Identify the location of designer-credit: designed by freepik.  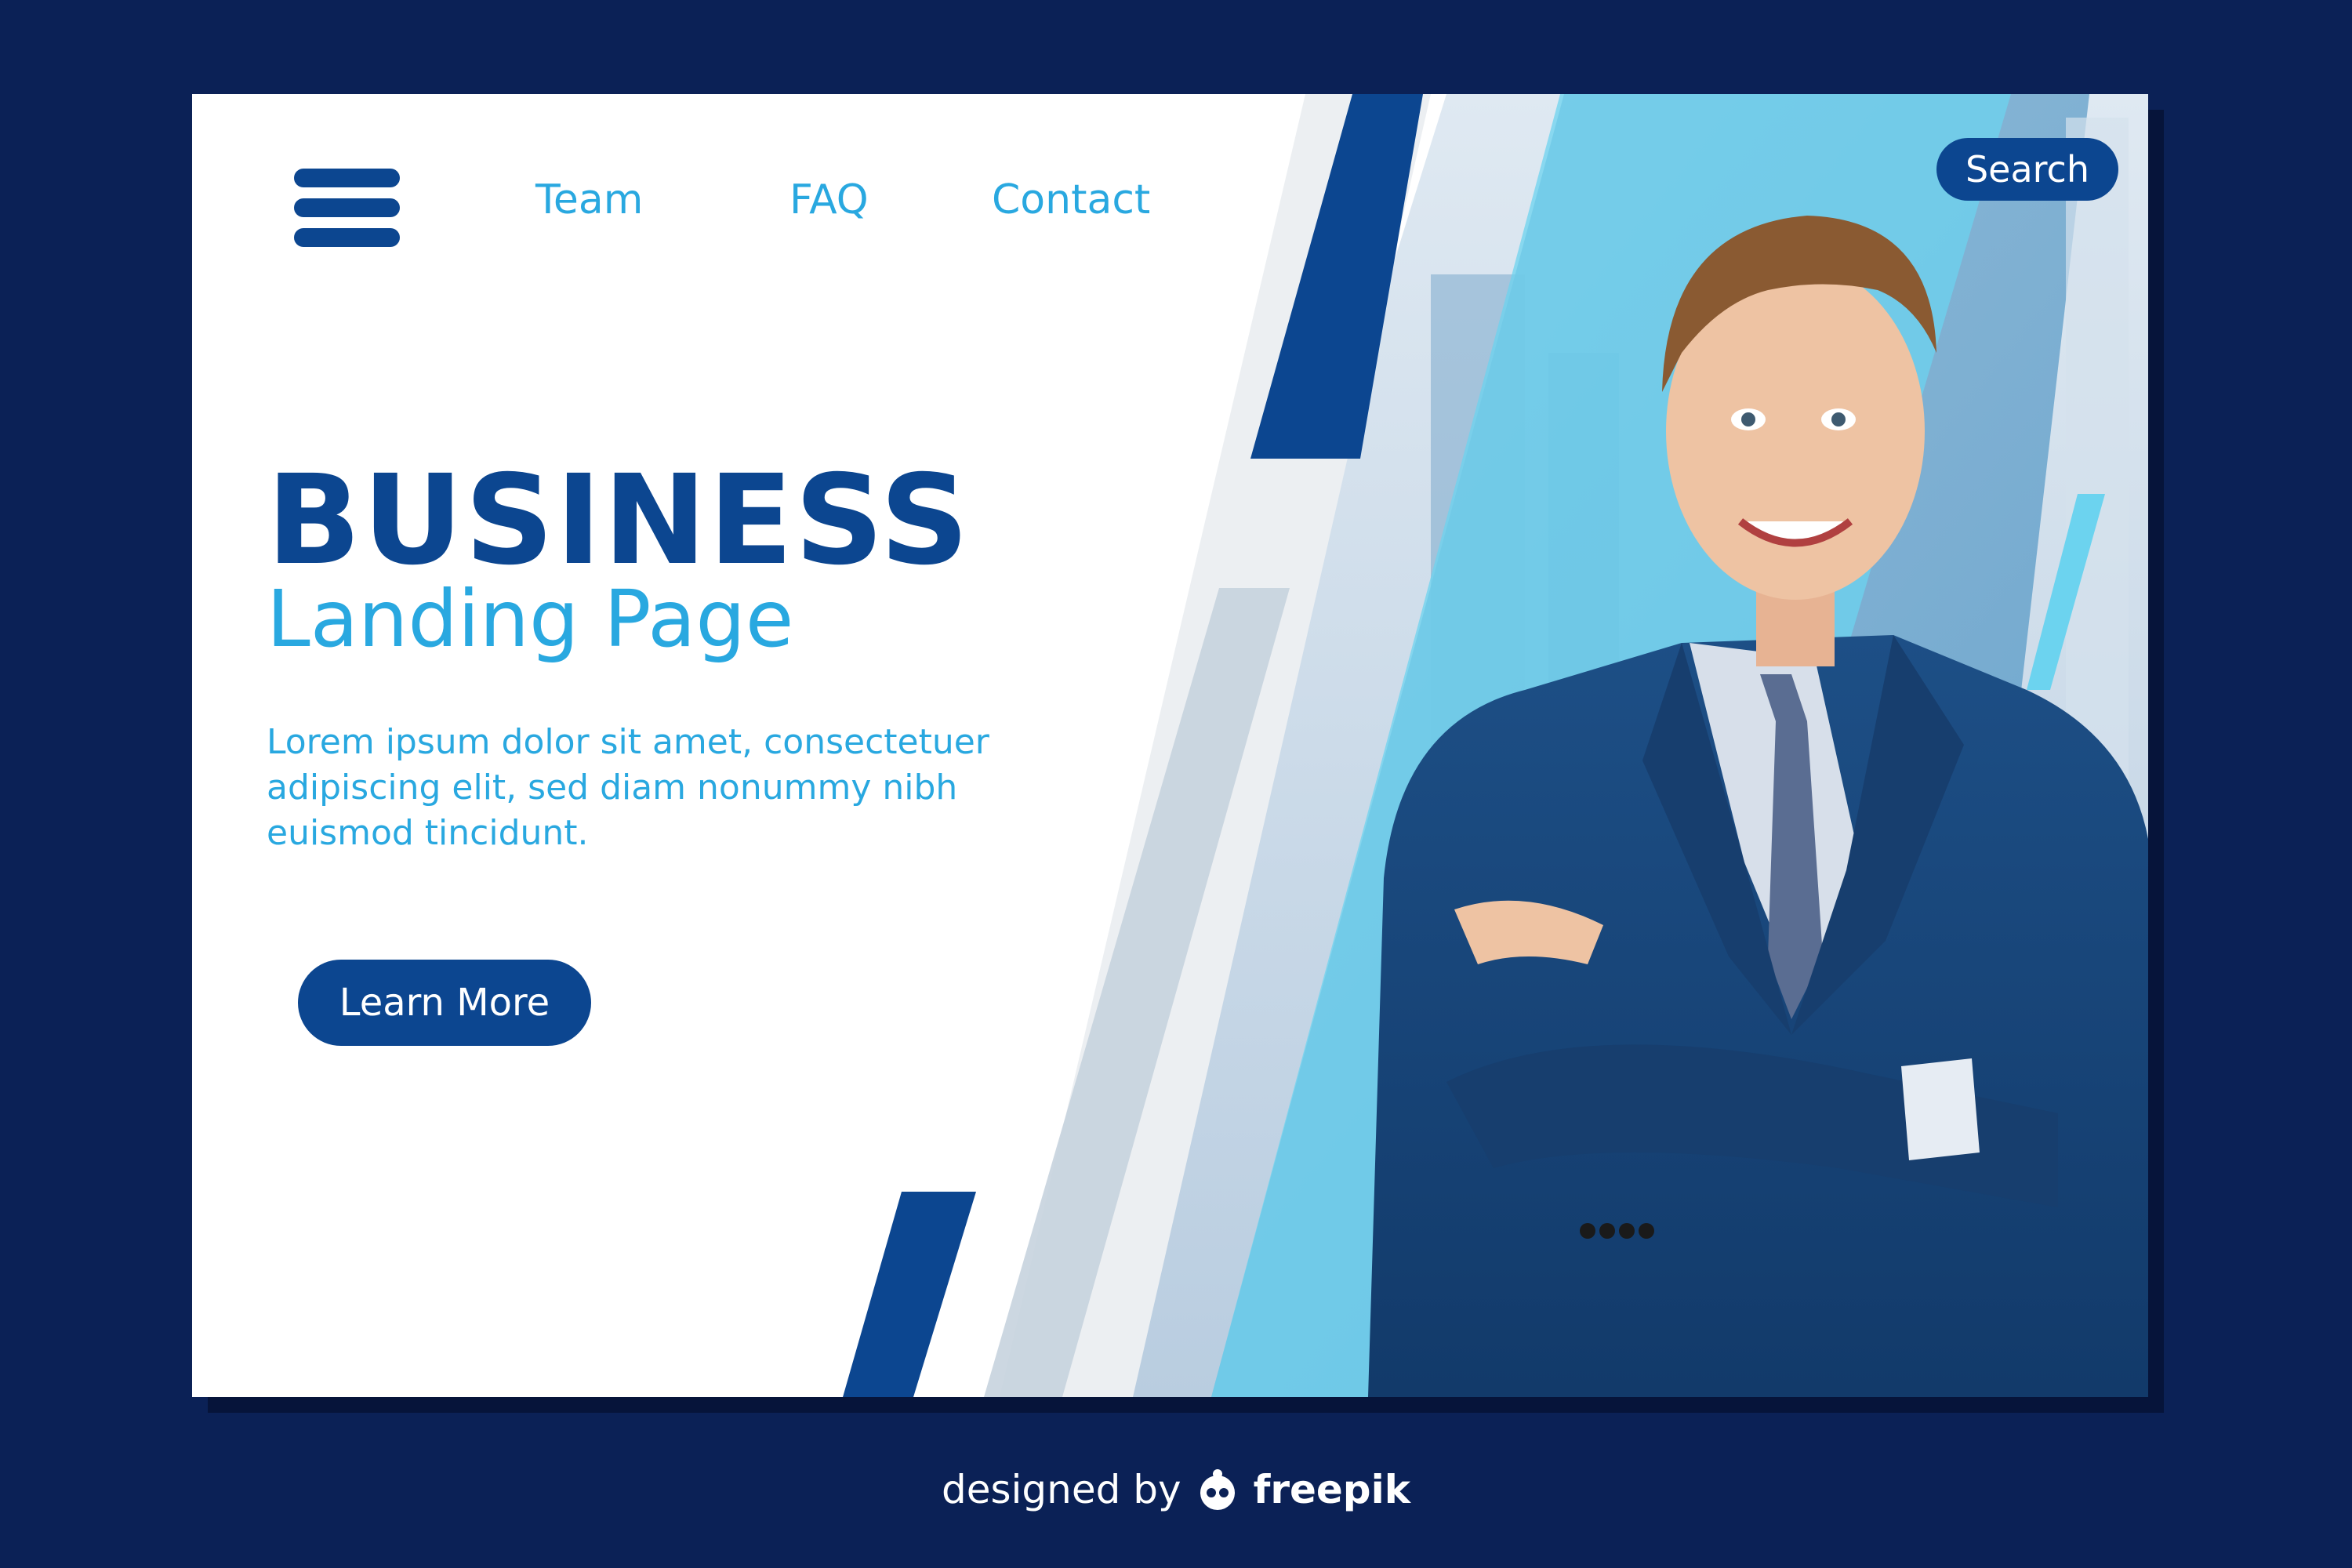
(1176, 1489).